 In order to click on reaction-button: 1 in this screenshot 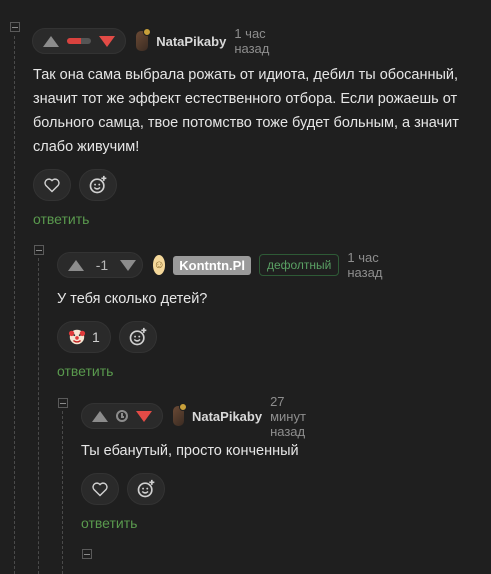, I will do `click(84, 337)`.